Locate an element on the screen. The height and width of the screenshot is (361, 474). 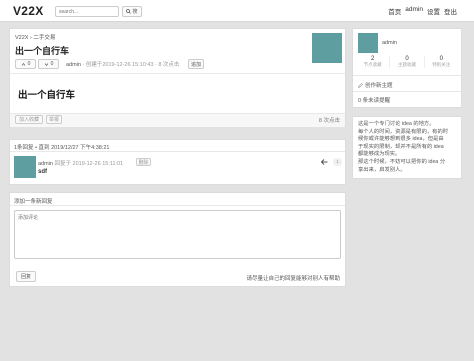
topic-body: 出一个自行车 is located at coordinates (47, 95).